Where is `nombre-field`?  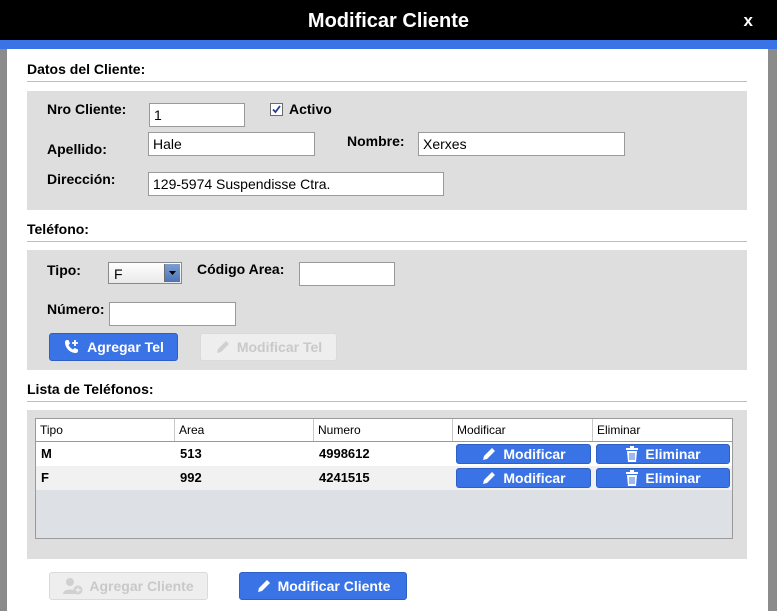 nombre-field is located at coordinates (521, 144).